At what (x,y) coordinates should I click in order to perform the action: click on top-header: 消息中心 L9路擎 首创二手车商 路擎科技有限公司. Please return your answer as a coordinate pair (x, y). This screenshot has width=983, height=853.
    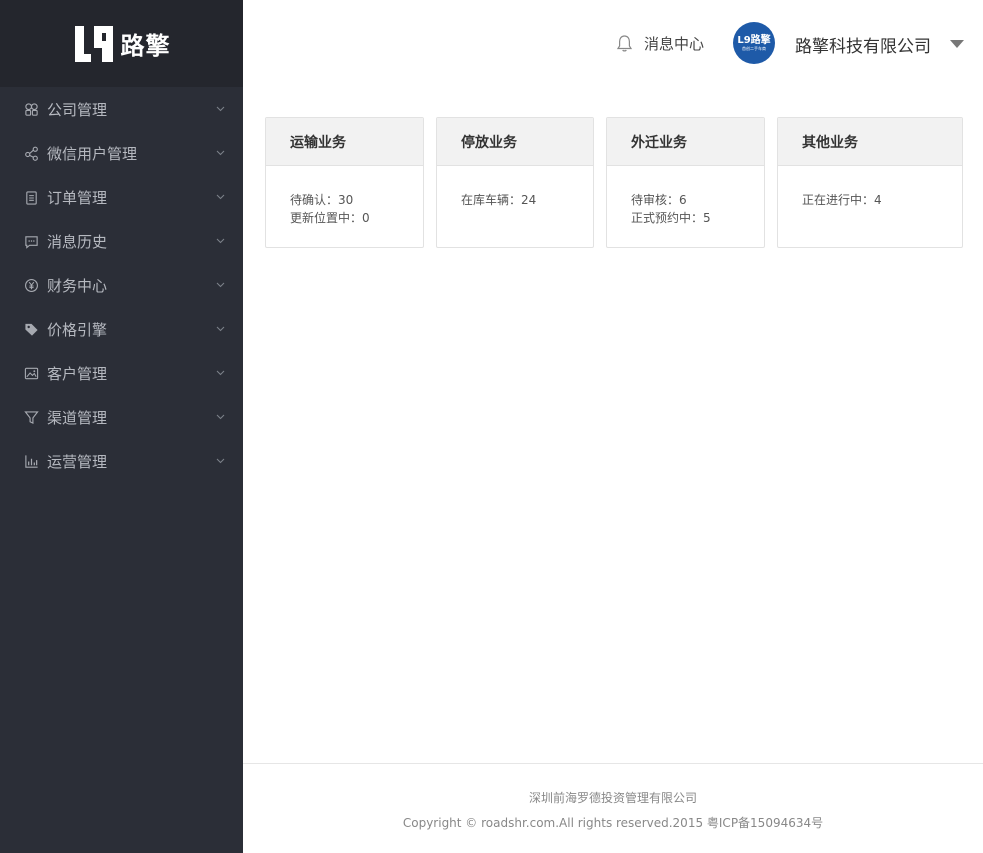
    Looking at the image, I should click on (613, 43).